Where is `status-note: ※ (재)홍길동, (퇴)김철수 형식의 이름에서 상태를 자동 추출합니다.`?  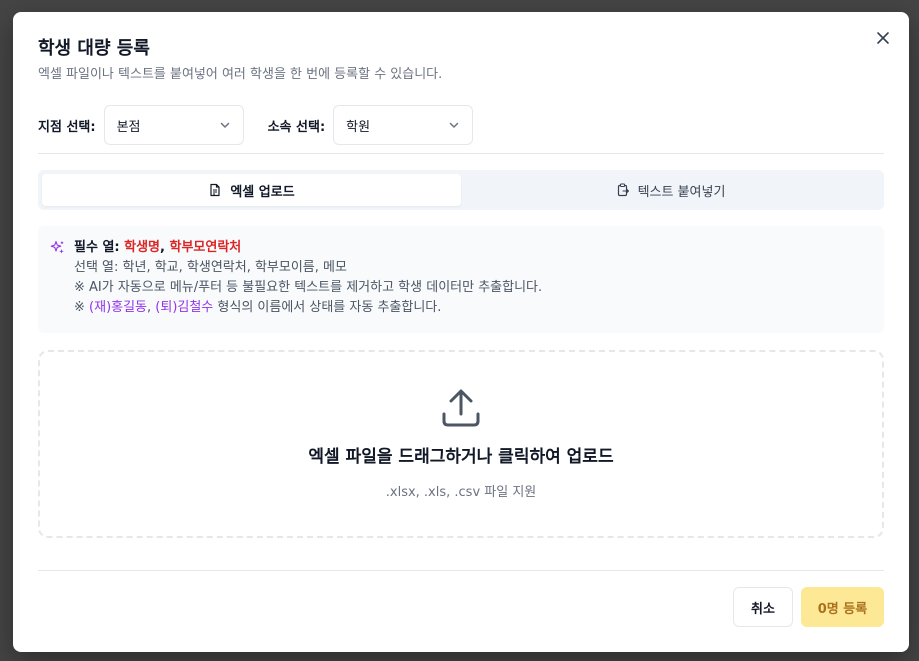 status-note: ※ (재)홍길동, (퇴)김철수 형식의 이름에서 상태를 자동 추출합니다. is located at coordinates (461, 308).